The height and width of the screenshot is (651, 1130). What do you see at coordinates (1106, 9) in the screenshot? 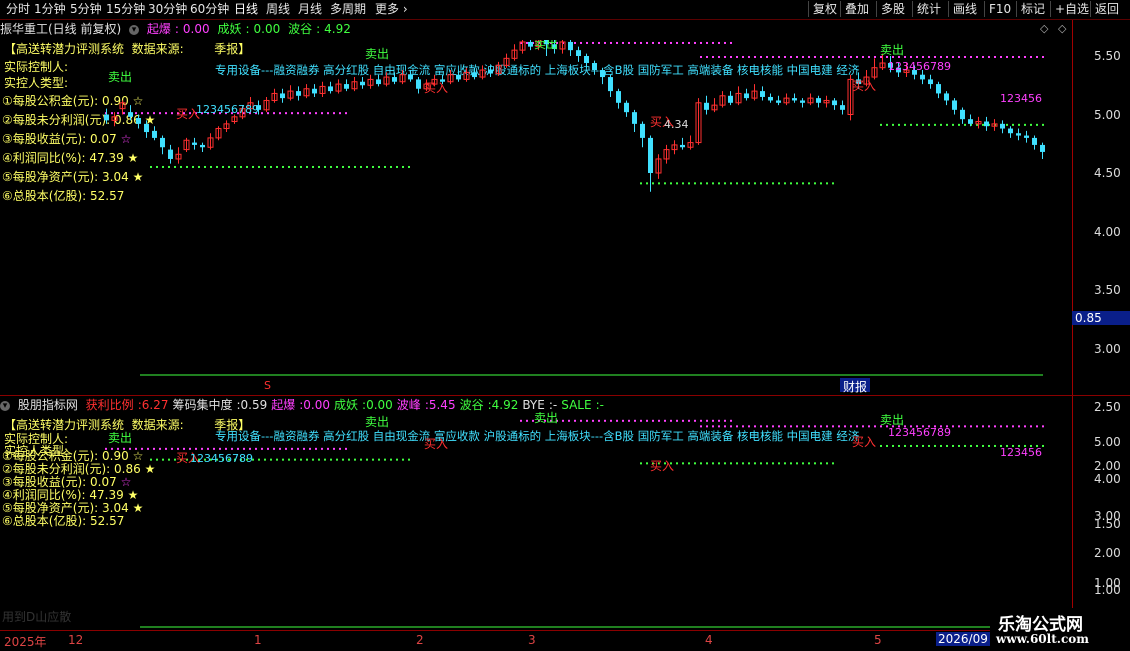
I see `back-button: 返回` at bounding box center [1106, 9].